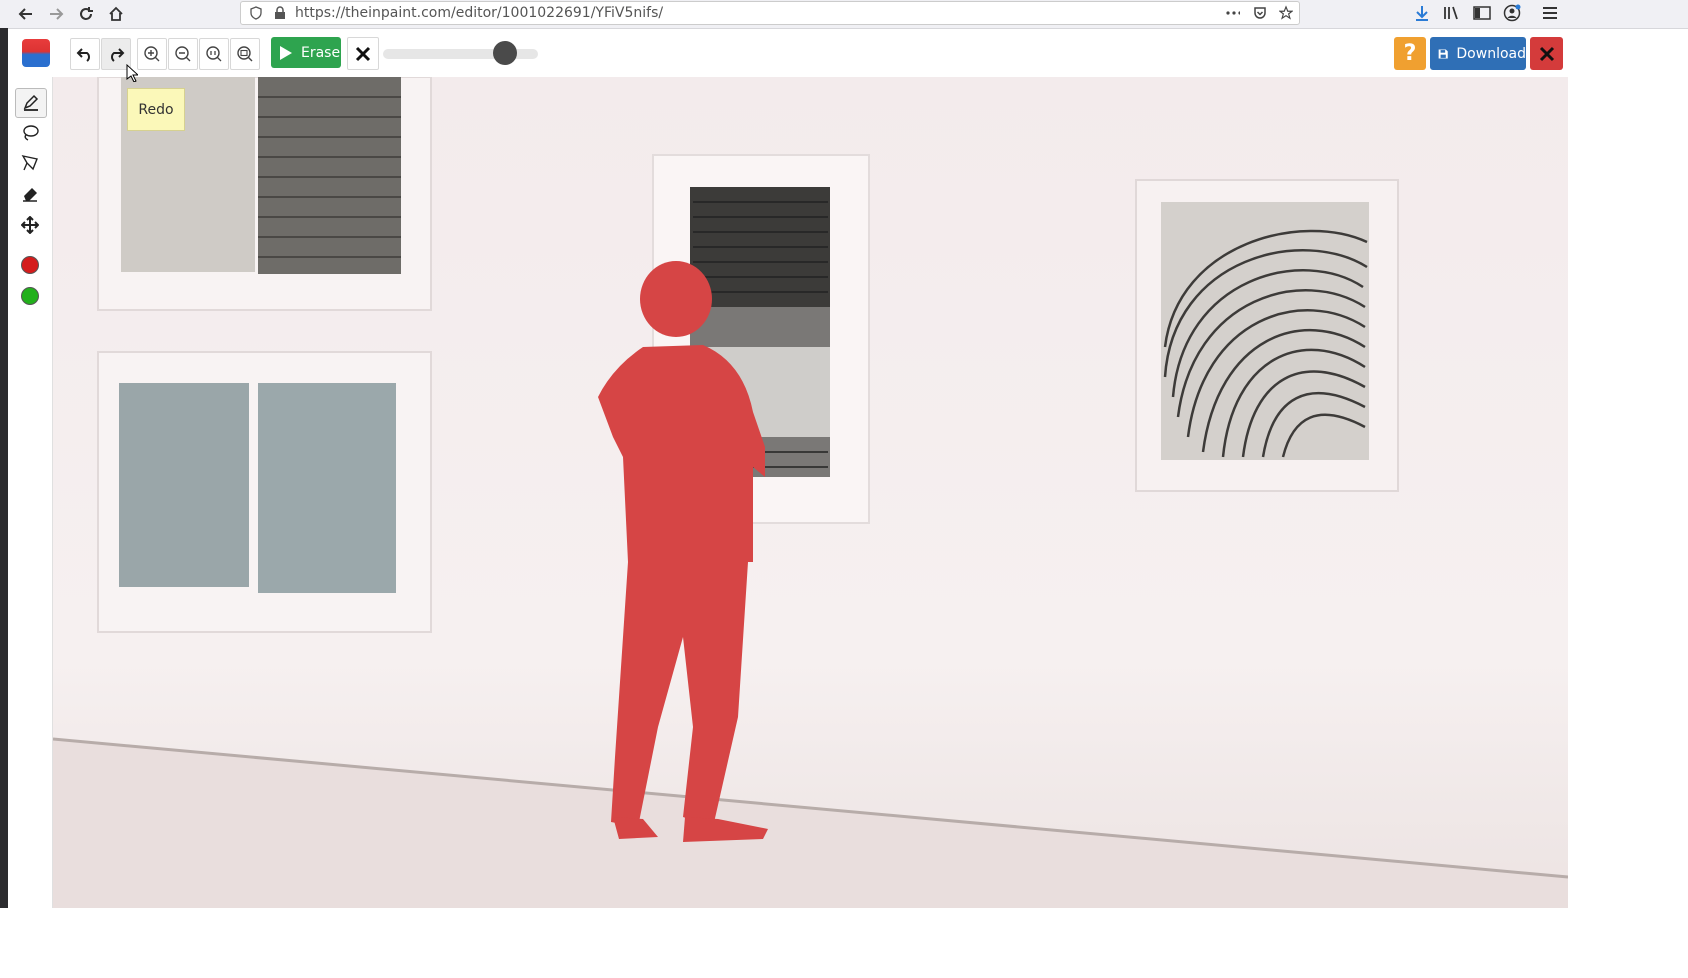 This screenshot has height=978, width=1688. I want to click on shield-icon, so click(256, 13).